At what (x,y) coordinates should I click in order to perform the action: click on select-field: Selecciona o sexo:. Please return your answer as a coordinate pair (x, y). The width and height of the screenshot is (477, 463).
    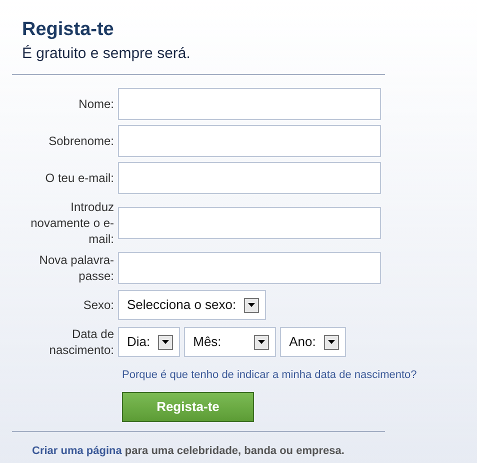
    Looking at the image, I should click on (192, 305).